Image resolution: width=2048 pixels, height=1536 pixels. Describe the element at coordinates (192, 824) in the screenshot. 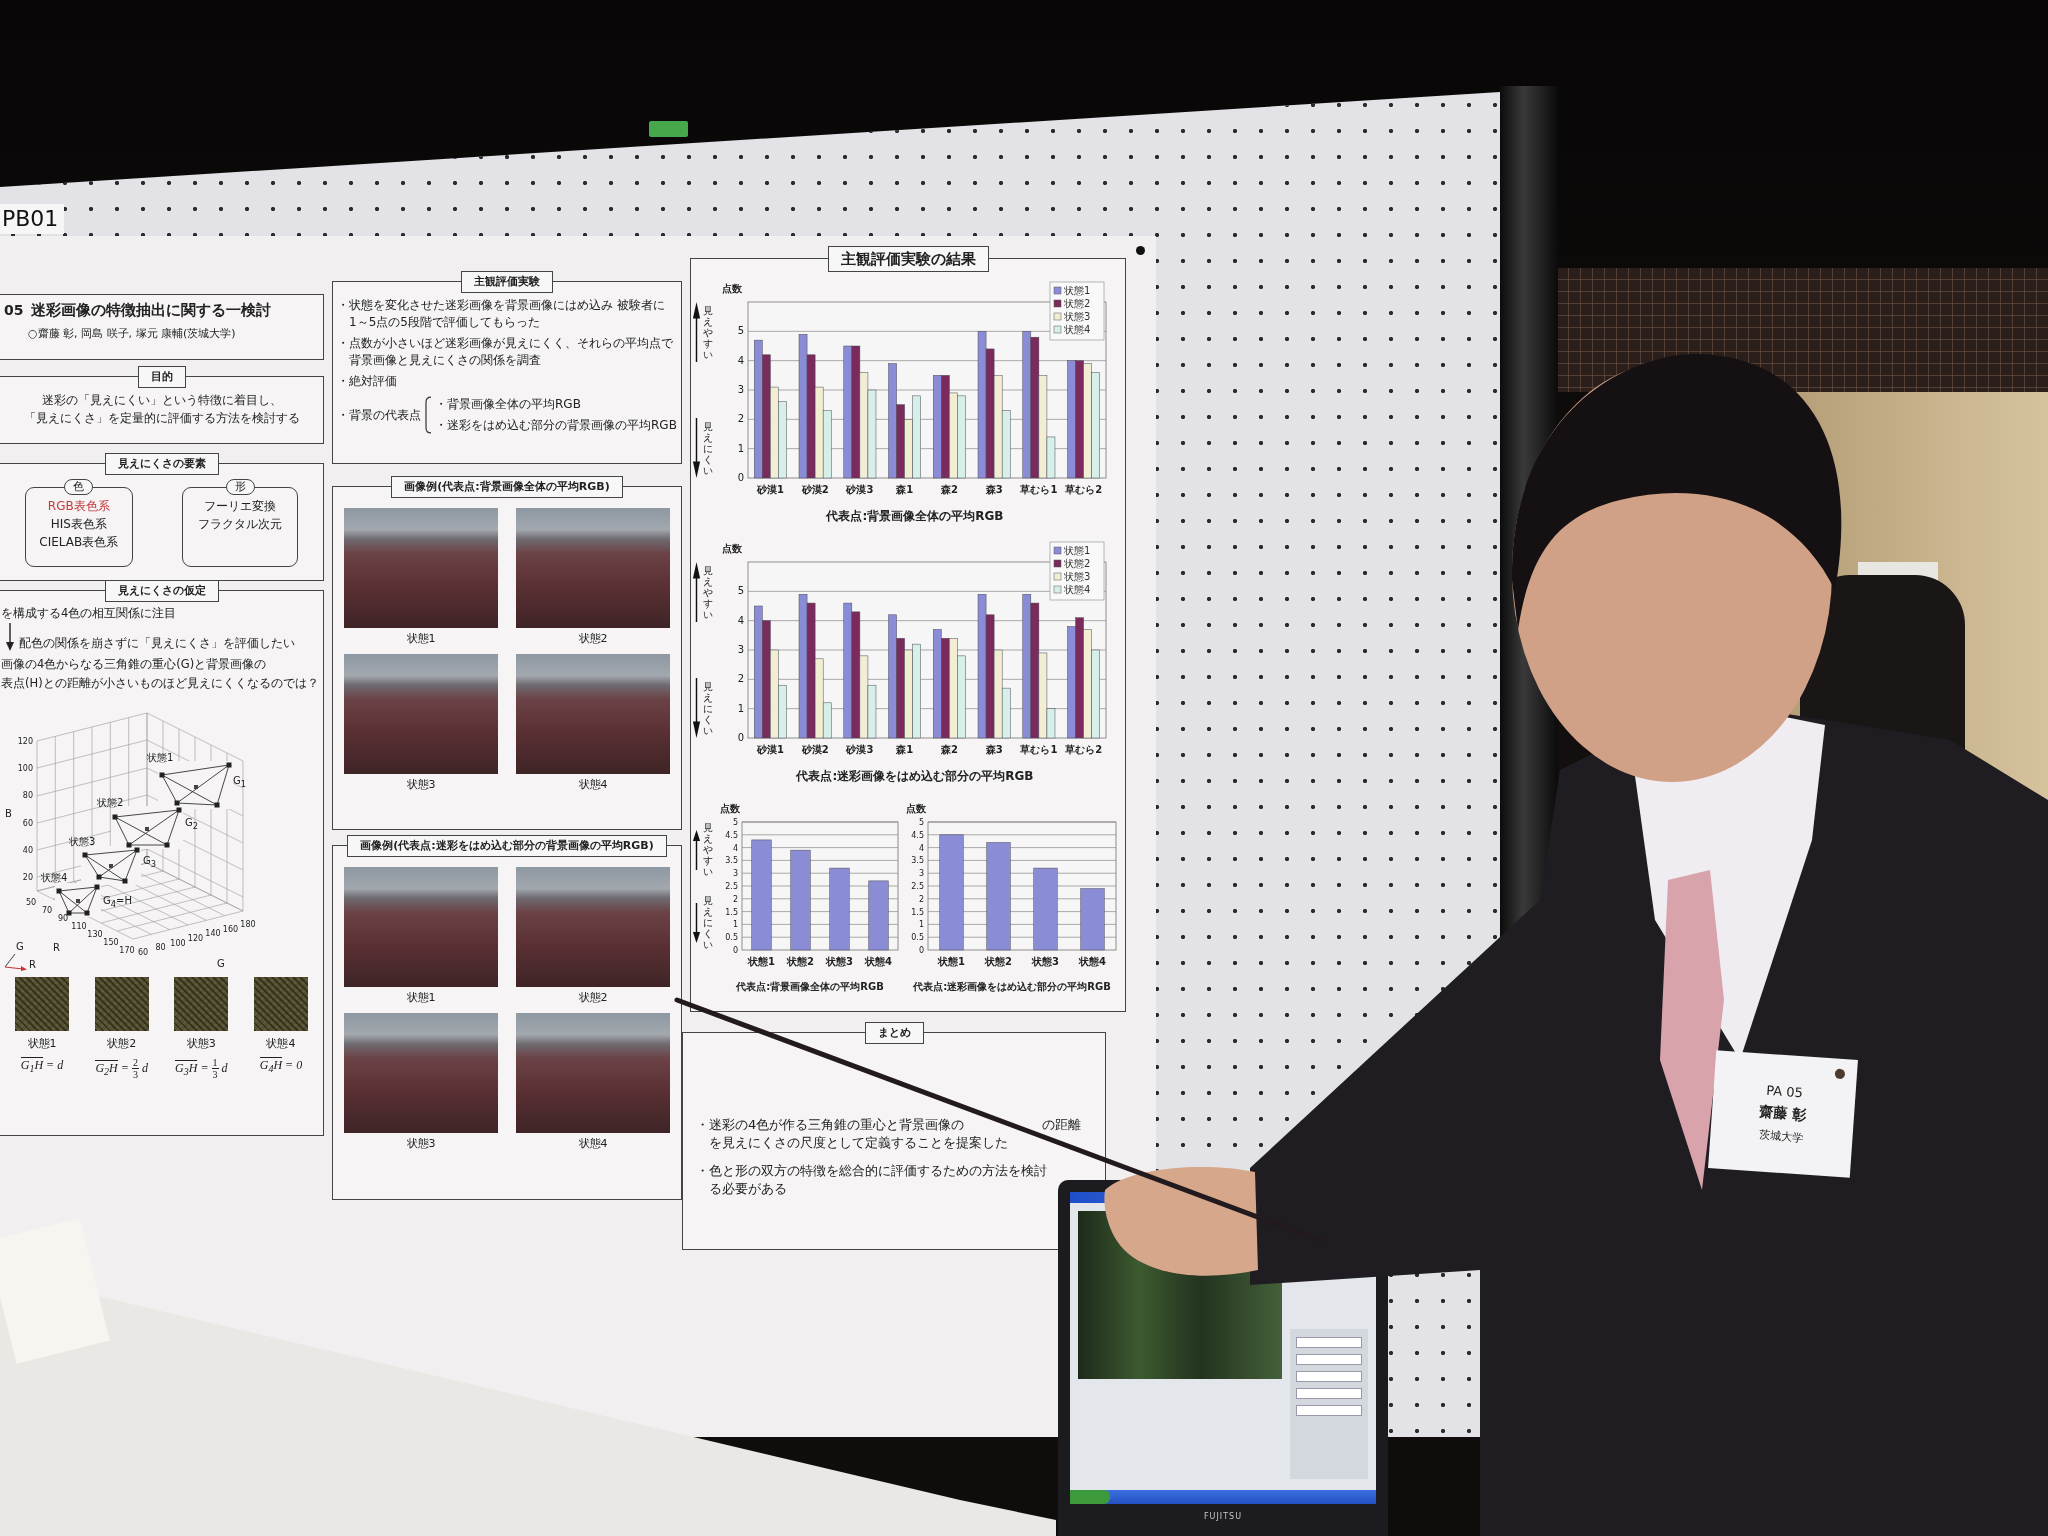

I see `centroid-label: G$_{2}$` at that location.